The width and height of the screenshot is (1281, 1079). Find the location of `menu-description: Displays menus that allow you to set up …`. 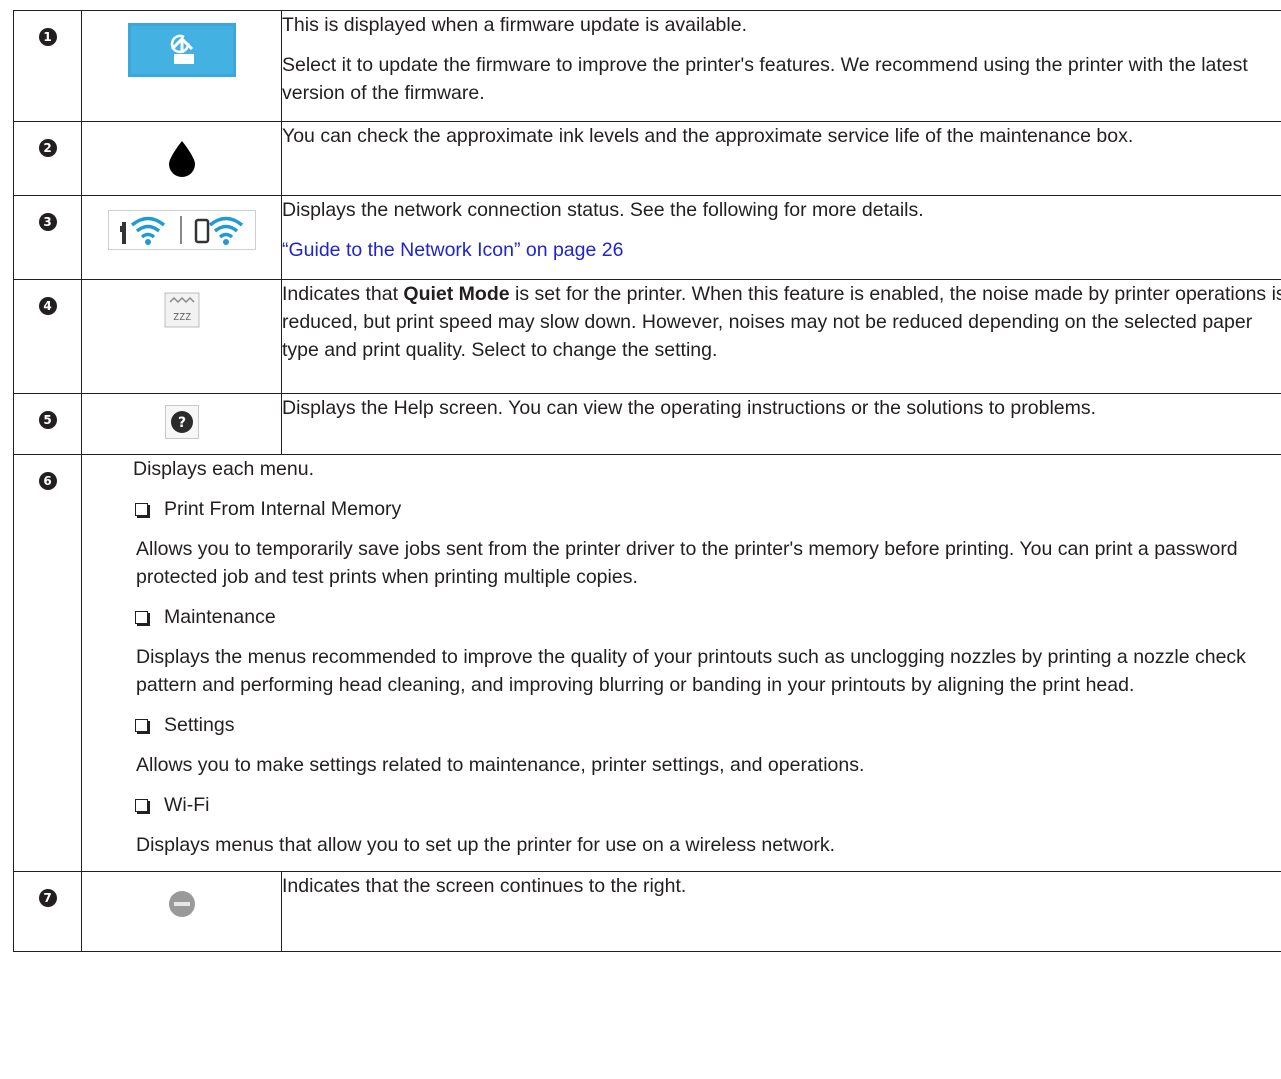

menu-description: Displays menus that allow you to set up … is located at coordinates (486, 845).